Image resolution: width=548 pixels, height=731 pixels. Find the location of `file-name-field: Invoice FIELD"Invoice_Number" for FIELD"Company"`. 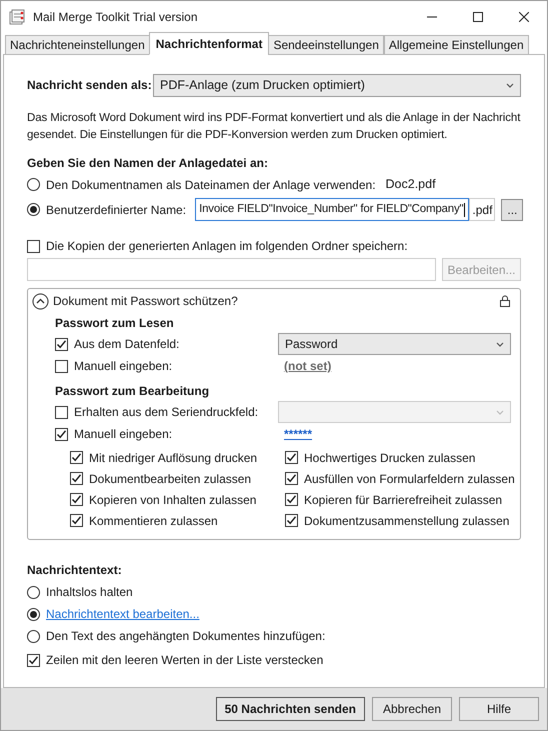

file-name-field: Invoice FIELD"Invoice_Number" for FIELD"Company" is located at coordinates (332, 209).